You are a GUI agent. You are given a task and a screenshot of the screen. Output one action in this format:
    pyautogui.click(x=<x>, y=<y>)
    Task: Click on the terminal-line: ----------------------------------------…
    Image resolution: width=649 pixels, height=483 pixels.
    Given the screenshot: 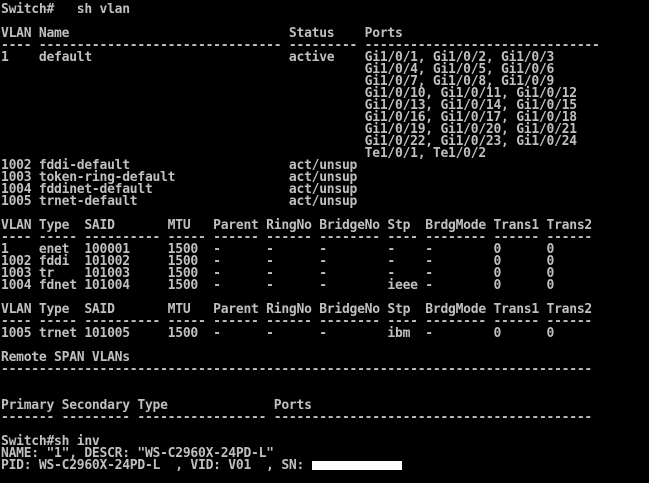 What is the action you would take?
    pyautogui.click(x=296, y=369)
    